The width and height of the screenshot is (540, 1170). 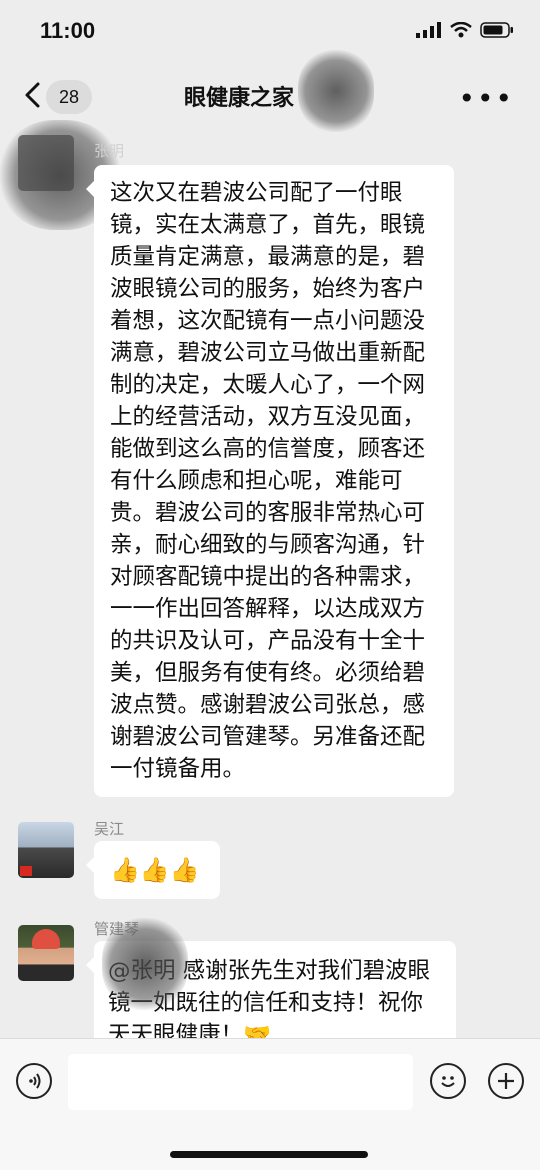 I want to click on input-bar, so click(x=270, y=1104).